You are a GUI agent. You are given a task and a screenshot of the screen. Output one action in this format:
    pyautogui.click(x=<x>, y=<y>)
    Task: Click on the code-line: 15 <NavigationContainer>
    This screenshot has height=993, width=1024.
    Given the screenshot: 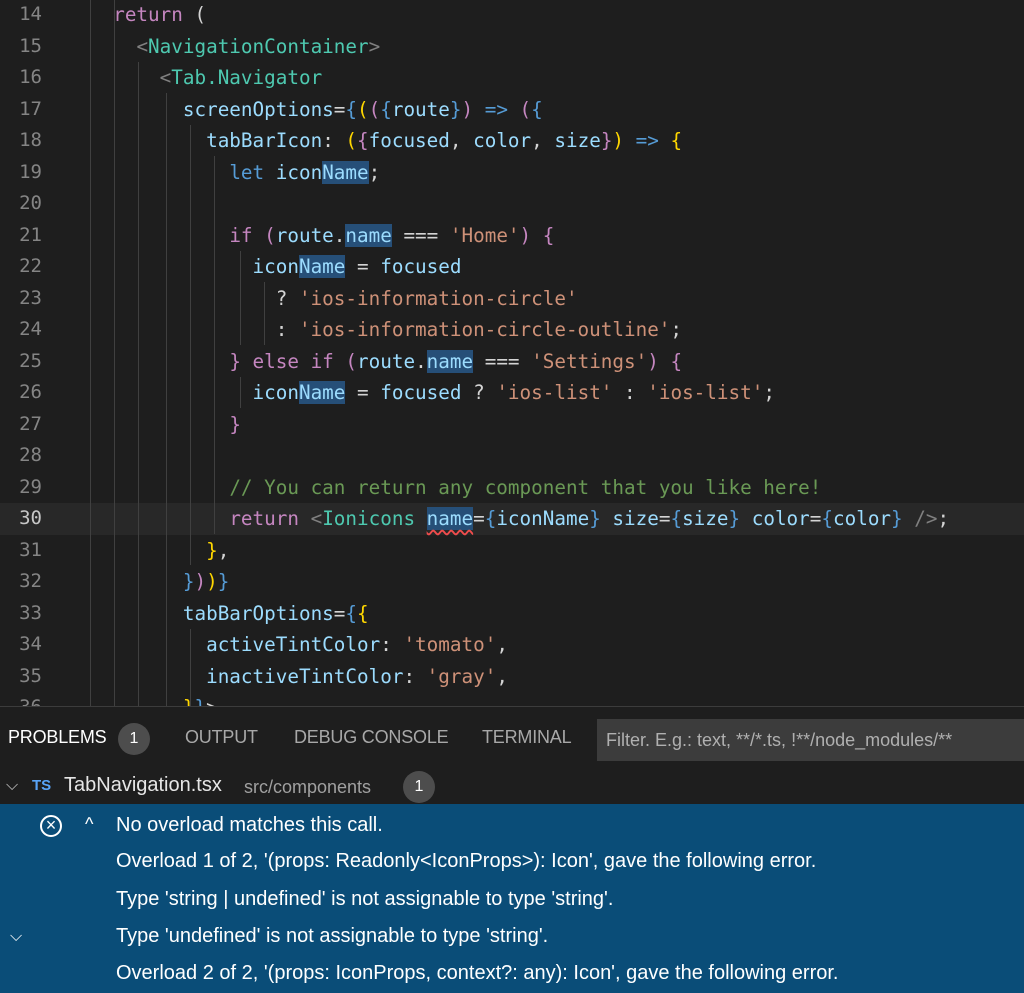 What is the action you would take?
    pyautogui.click(x=512, y=47)
    